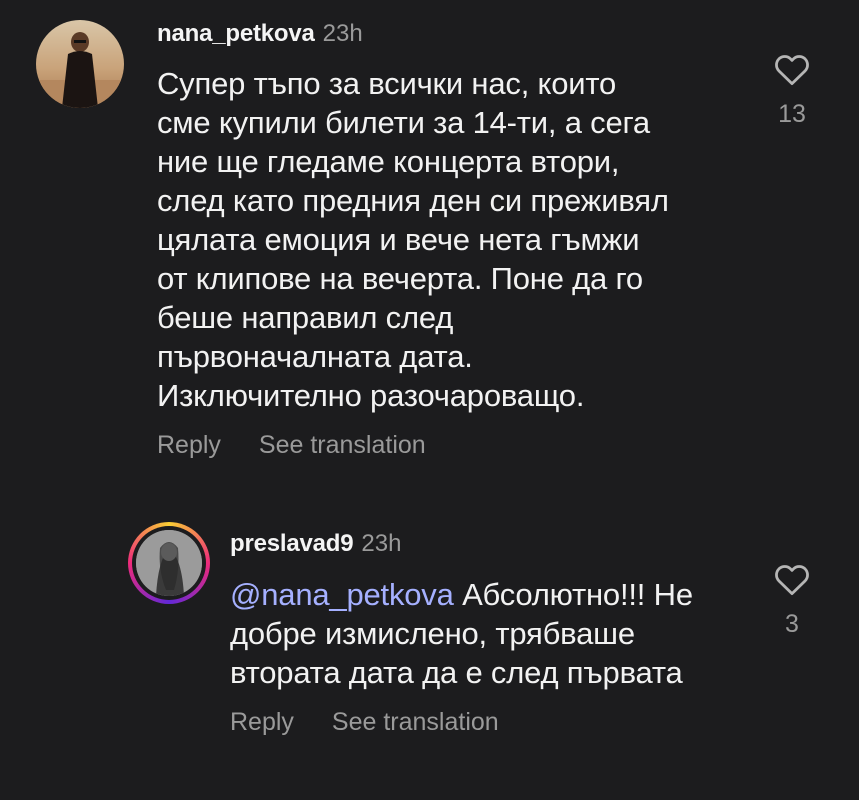  Describe the element at coordinates (236, 33) in the screenshot. I see `username: nana_petkova` at that location.